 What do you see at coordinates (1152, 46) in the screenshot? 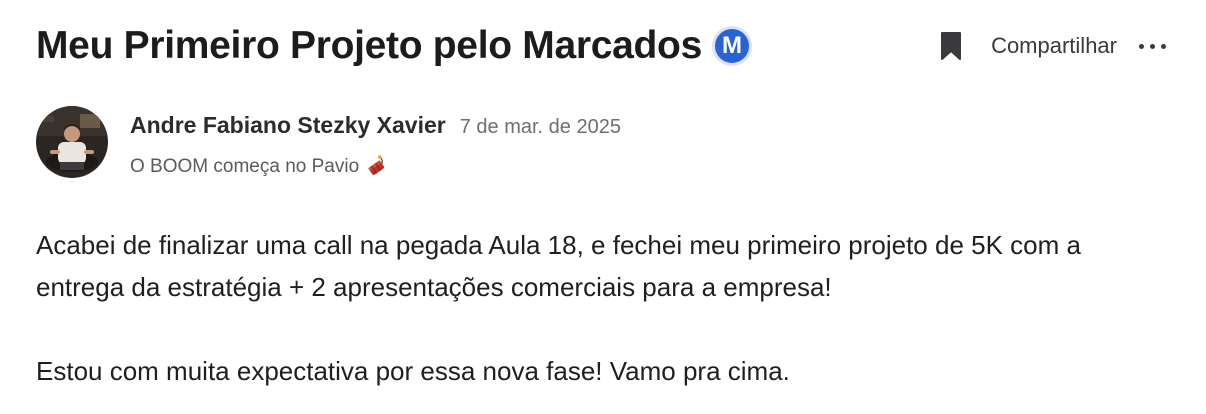
I see `more-options-icon` at bounding box center [1152, 46].